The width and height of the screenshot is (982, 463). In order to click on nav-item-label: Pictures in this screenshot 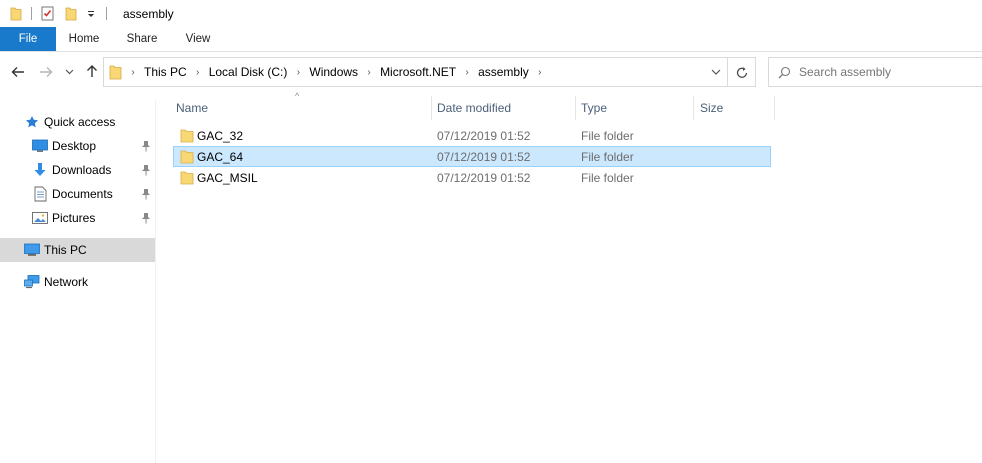, I will do `click(74, 218)`.